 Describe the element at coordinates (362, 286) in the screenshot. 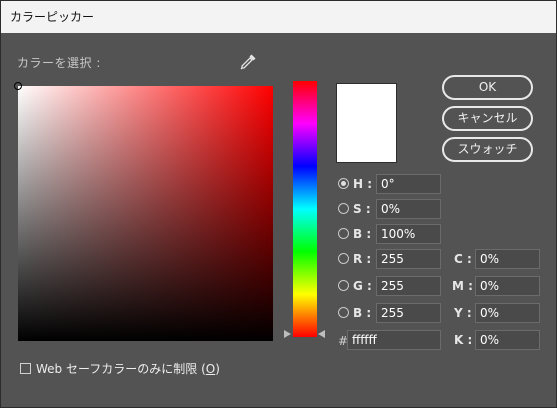

I see `green-label: G :` at that location.